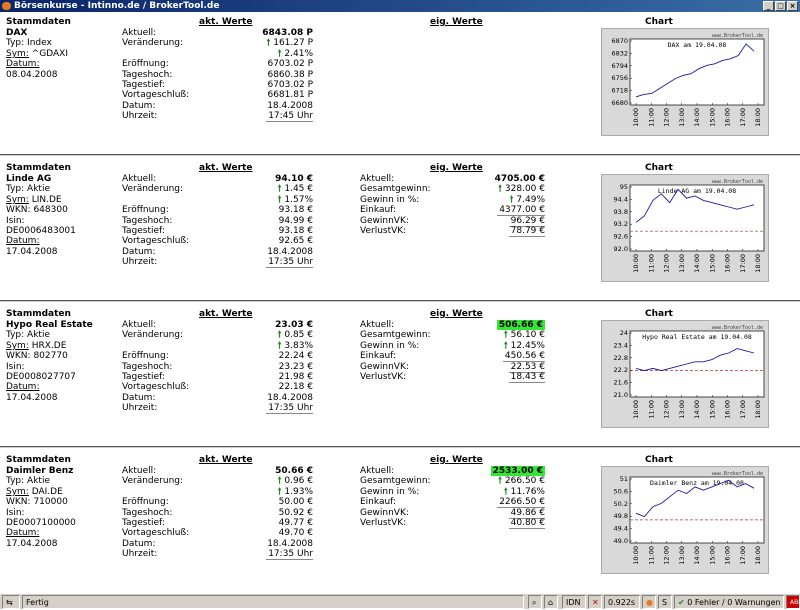  I want to click on home-icon: ⌂, so click(551, 602).